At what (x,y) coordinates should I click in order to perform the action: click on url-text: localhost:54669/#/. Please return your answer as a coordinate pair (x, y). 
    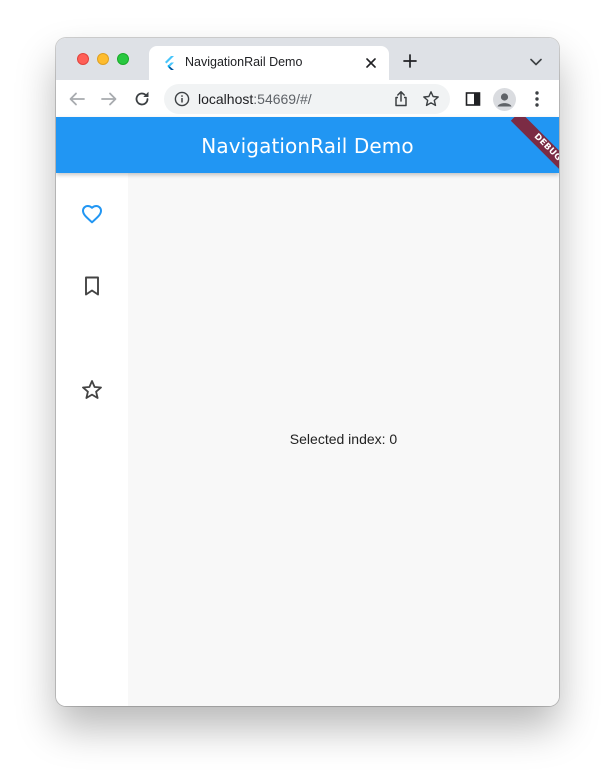
    Looking at the image, I should click on (255, 99).